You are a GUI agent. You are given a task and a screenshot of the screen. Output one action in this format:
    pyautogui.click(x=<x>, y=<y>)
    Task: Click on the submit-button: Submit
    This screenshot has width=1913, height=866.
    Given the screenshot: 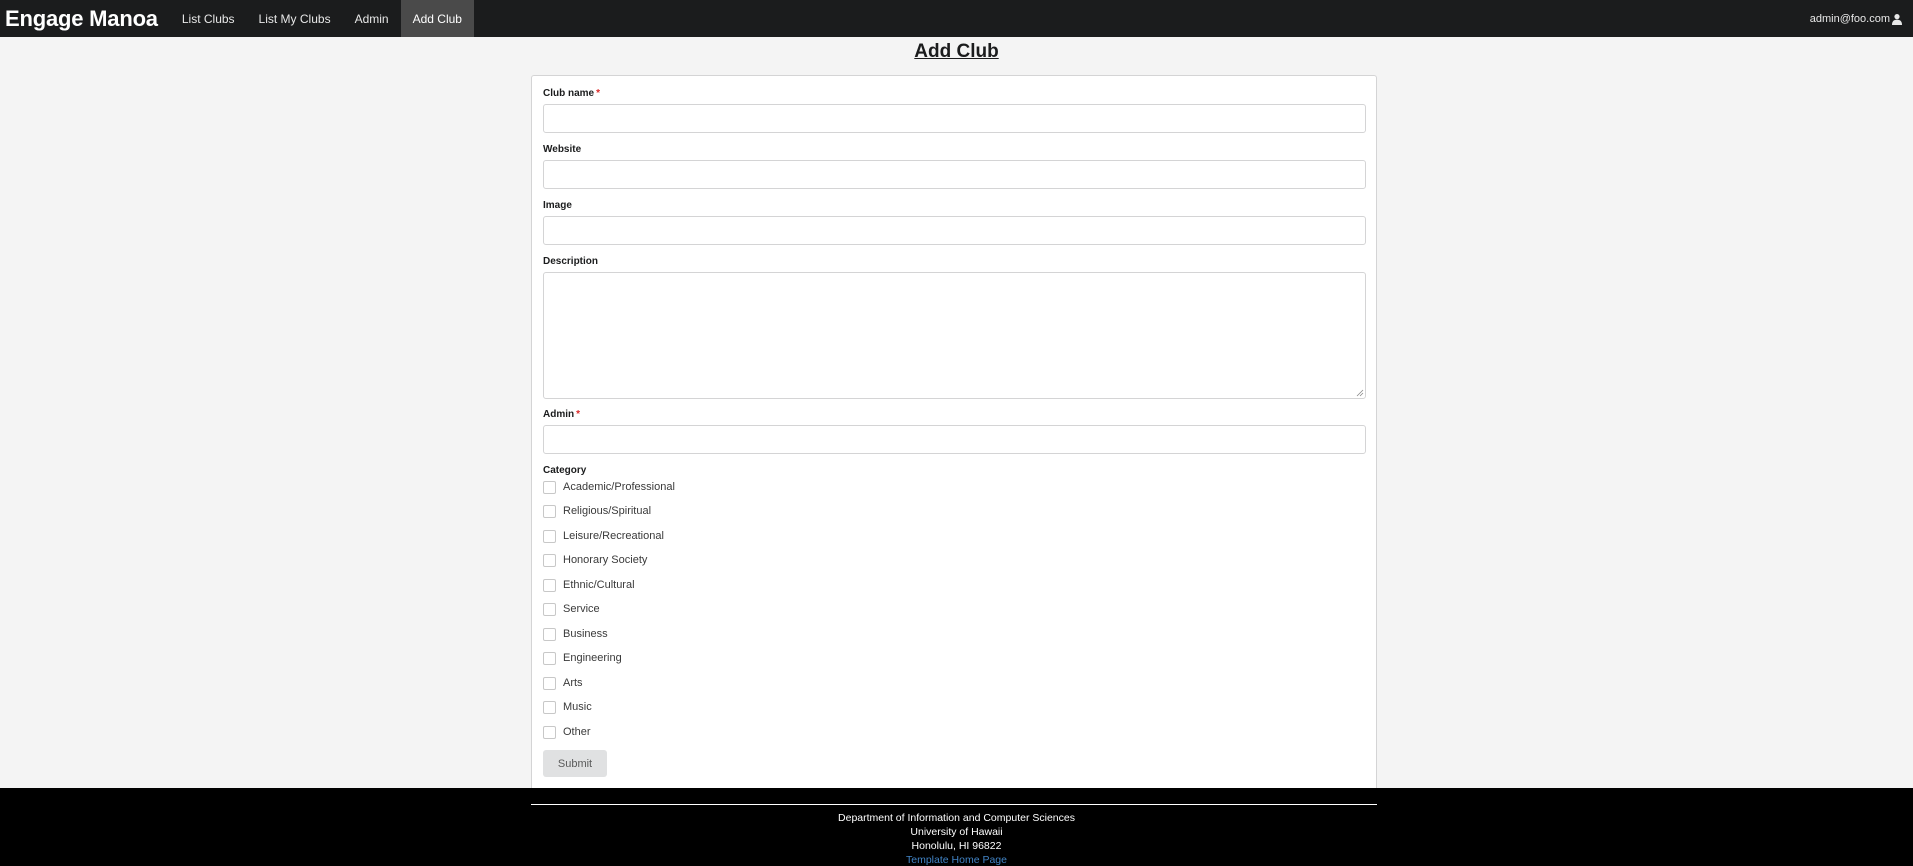 What is the action you would take?
    pyautogui.click(x=575, y=763)
    